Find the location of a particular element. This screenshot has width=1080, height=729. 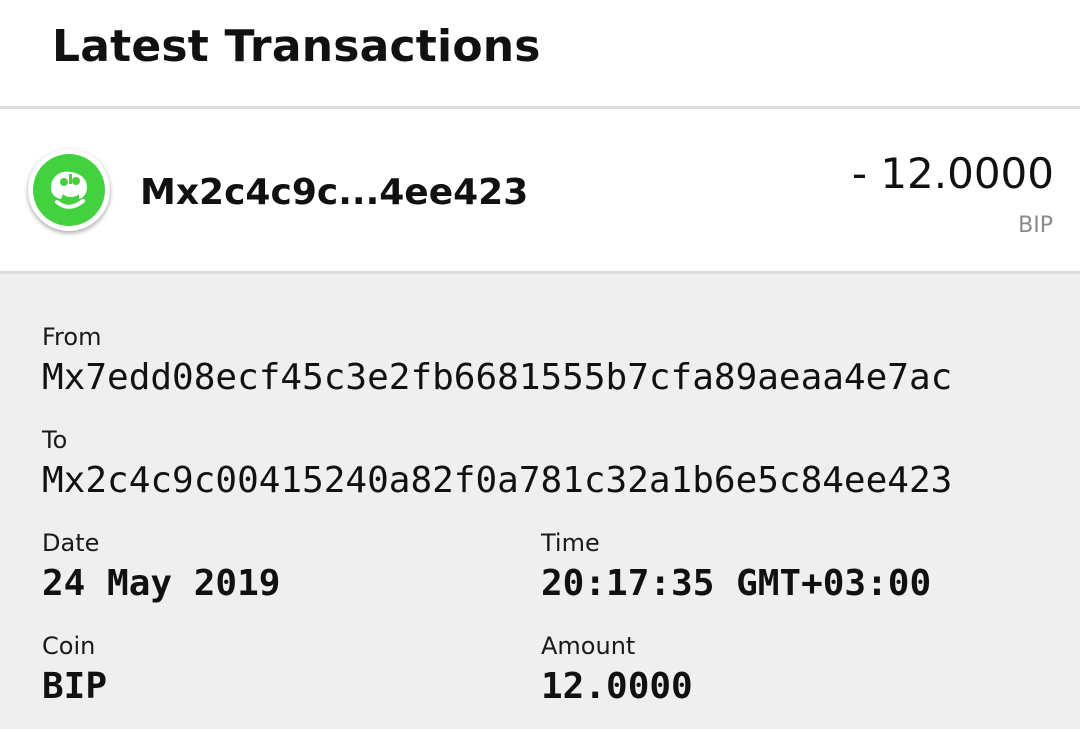

time-value: 20:17:35 GMT+03:00 is located at coordinates (736, 583).